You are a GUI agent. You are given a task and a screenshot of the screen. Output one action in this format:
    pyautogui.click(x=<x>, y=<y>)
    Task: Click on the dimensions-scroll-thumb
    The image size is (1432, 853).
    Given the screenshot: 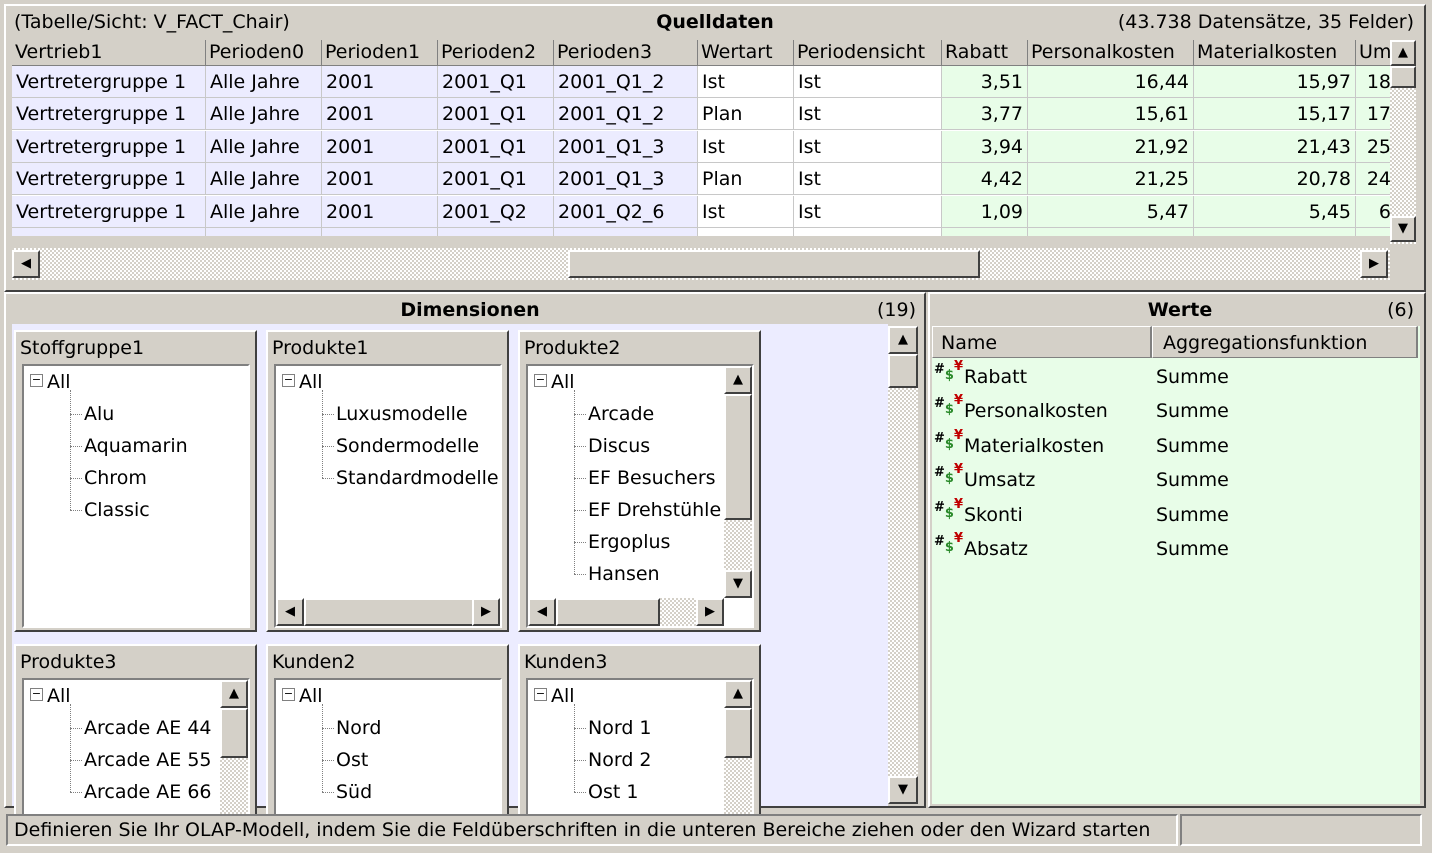 What is the action you would take?
    pyautogui.click(x=903, y=371)
    